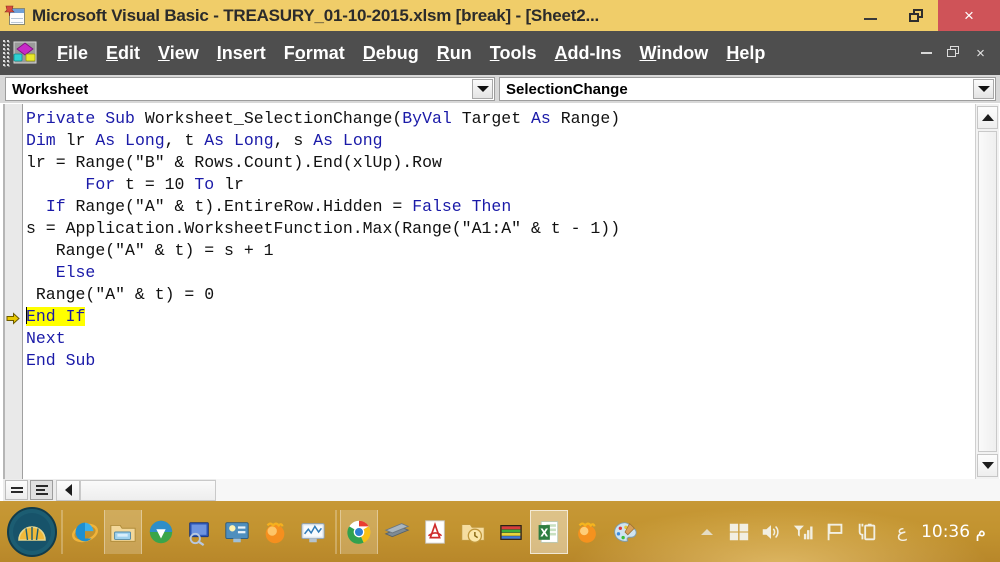  Describe the element at coordinates (707, 532) in the screenshot. I see `show-hidden-icons-chevron` at that location.